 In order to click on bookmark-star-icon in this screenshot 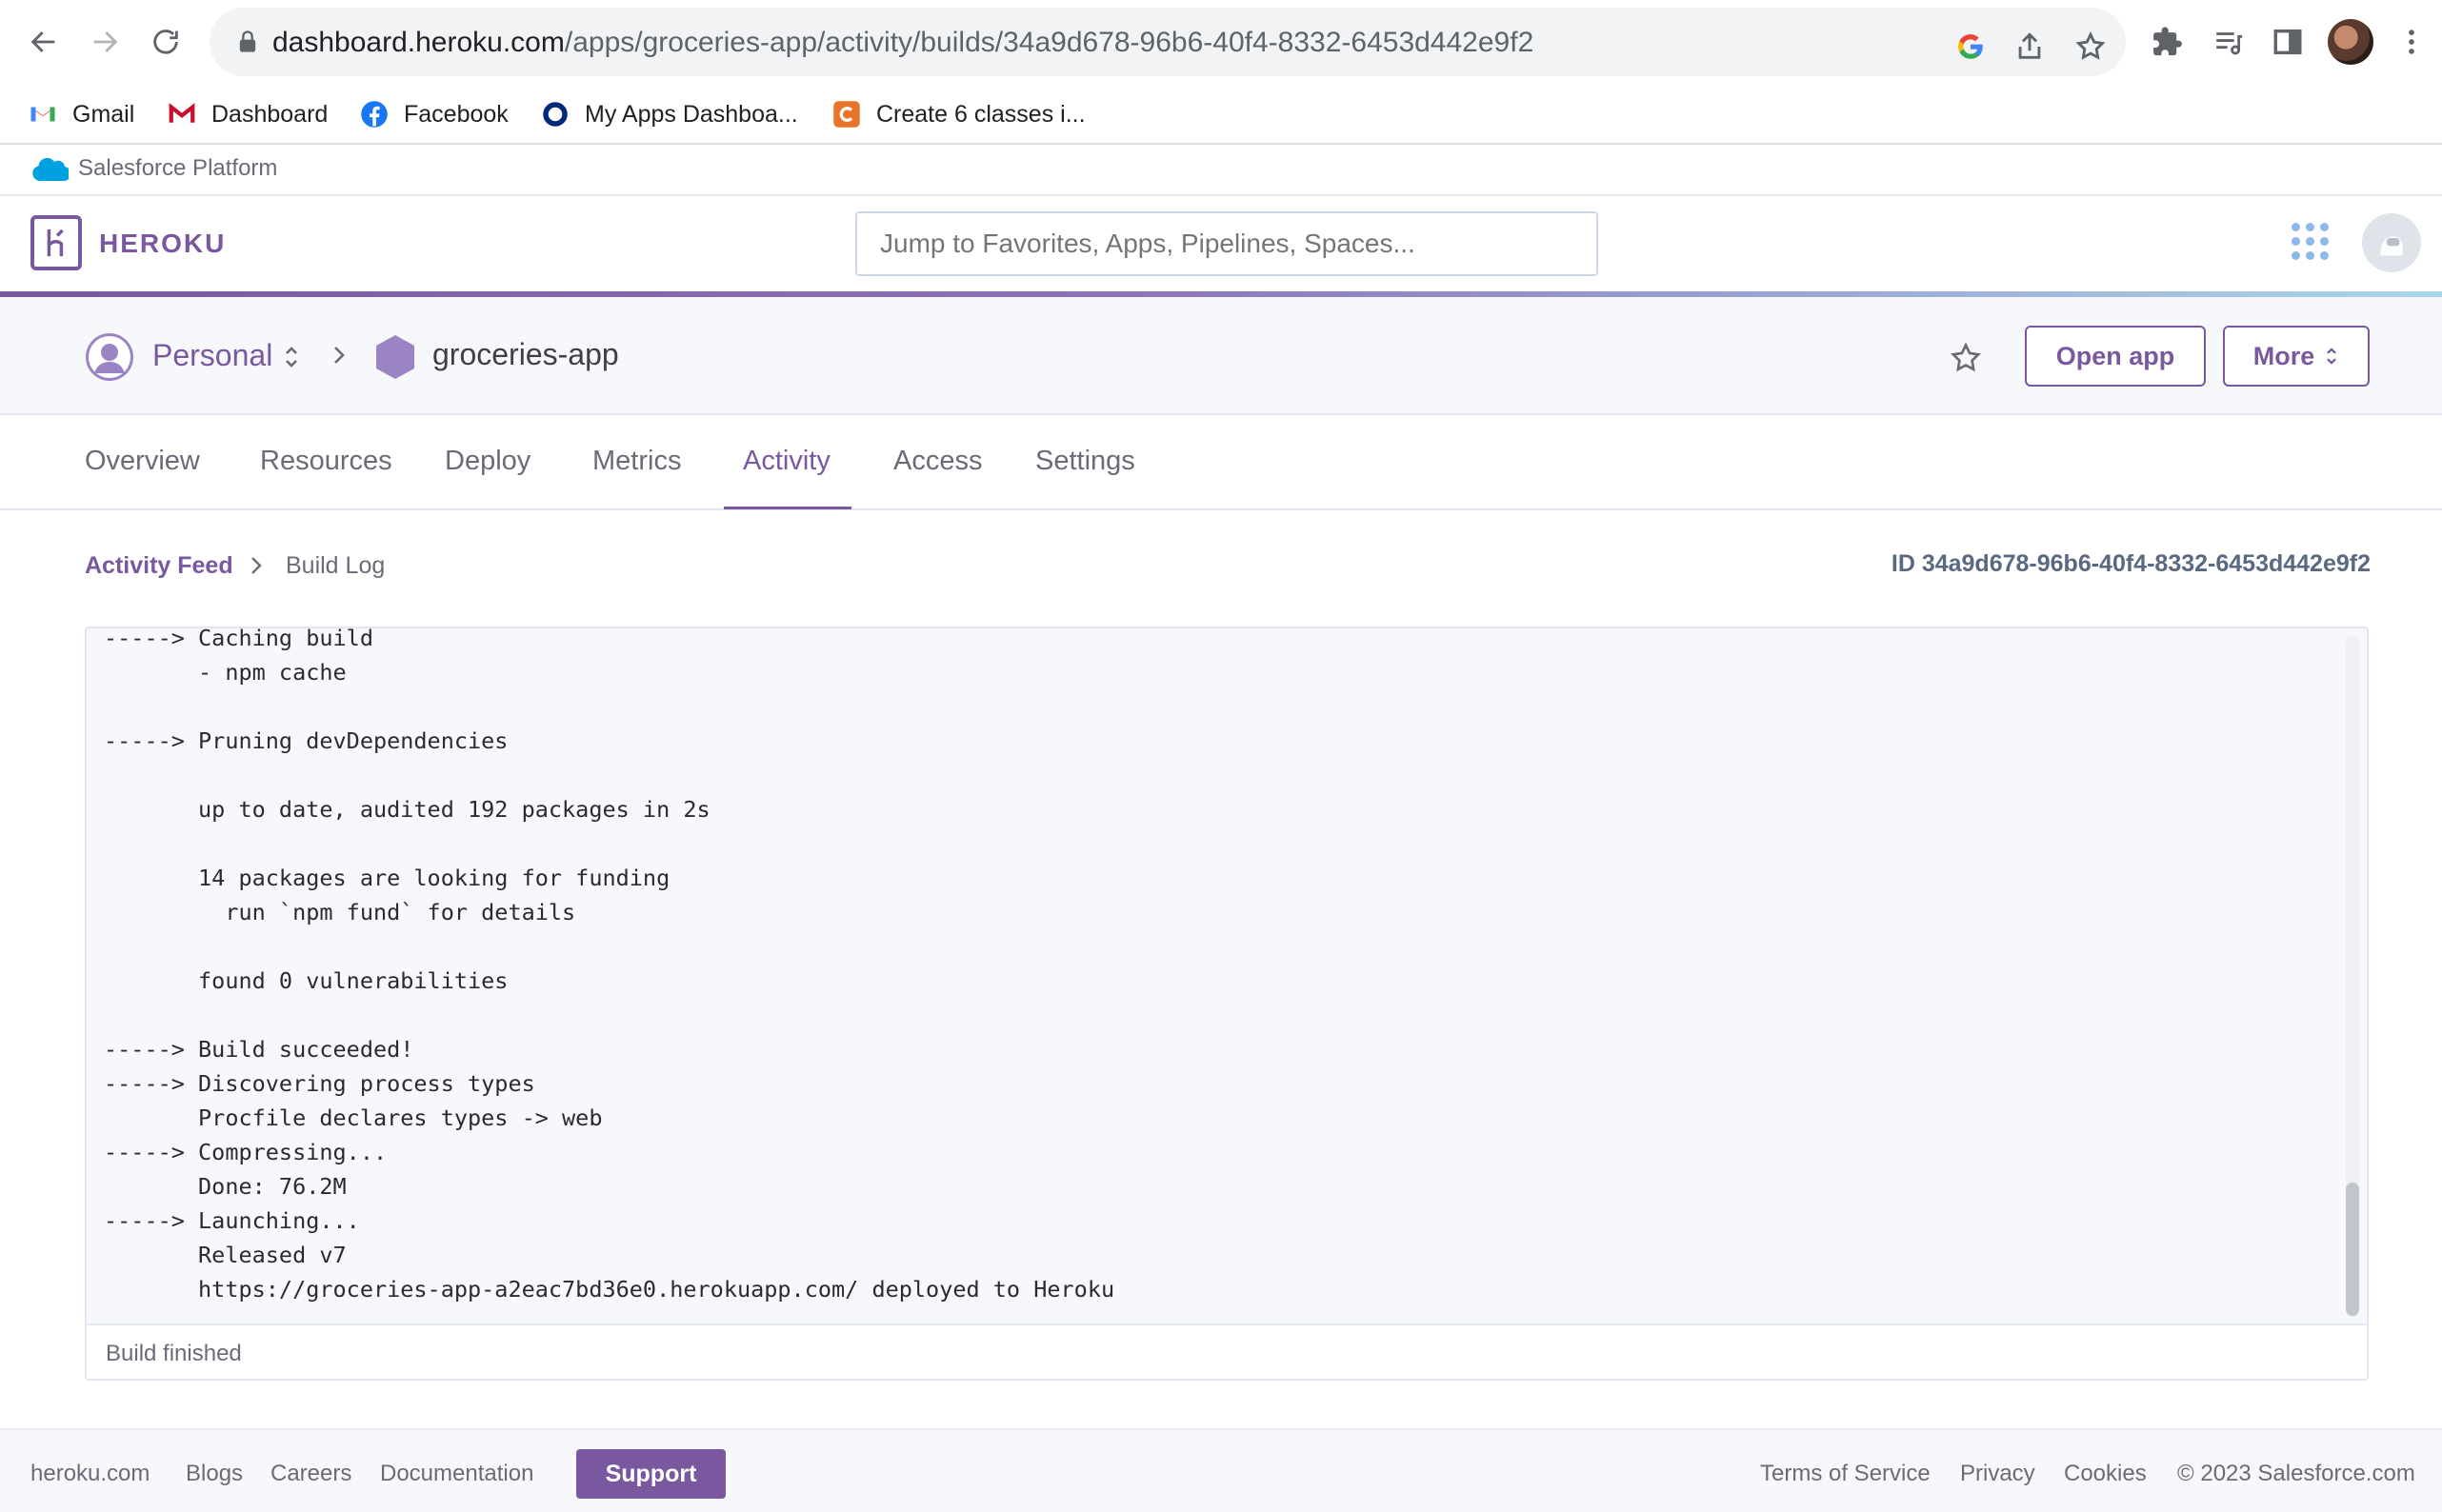, I will do `click(2090, 46)`.